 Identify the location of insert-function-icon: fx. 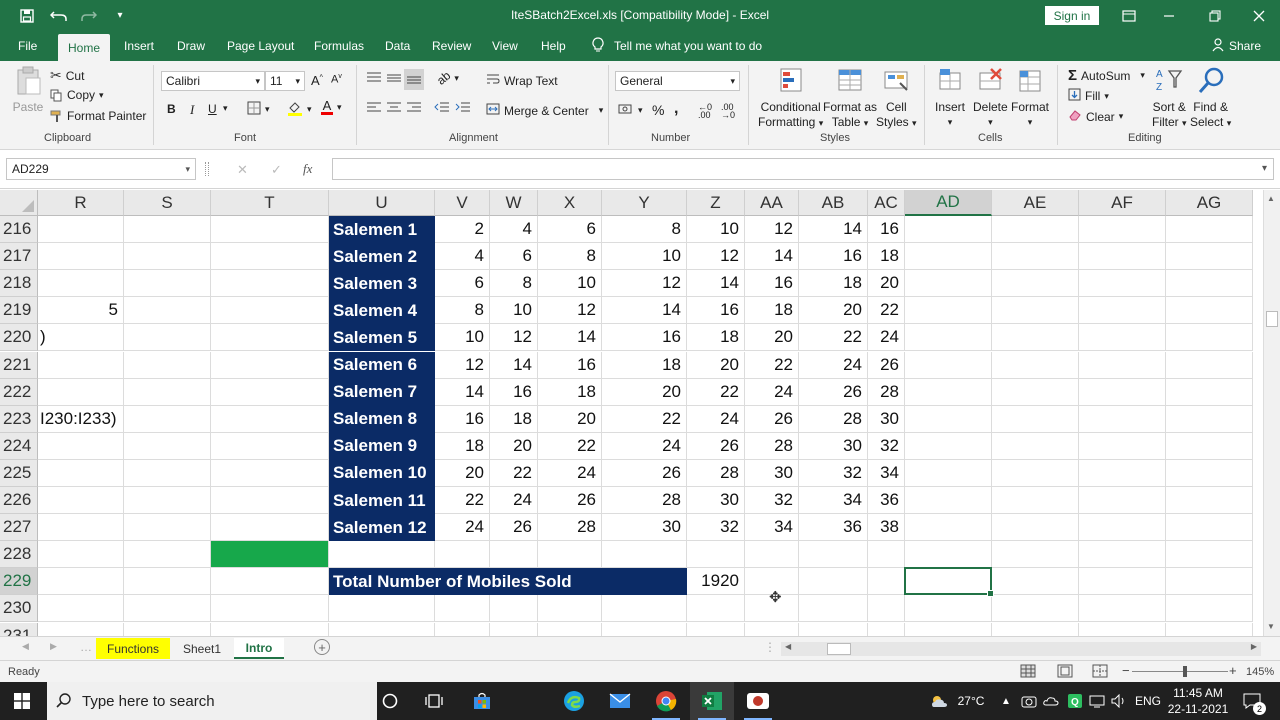
(307, 169).